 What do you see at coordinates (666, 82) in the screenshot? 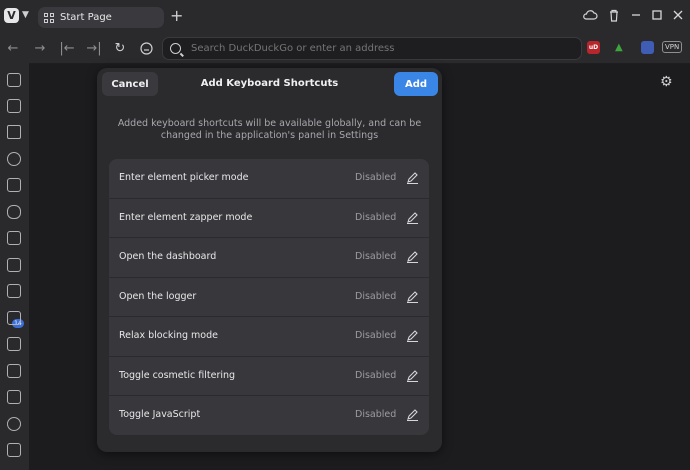
I see `gear-icon: ⚙` at bounding box center [666, 82].